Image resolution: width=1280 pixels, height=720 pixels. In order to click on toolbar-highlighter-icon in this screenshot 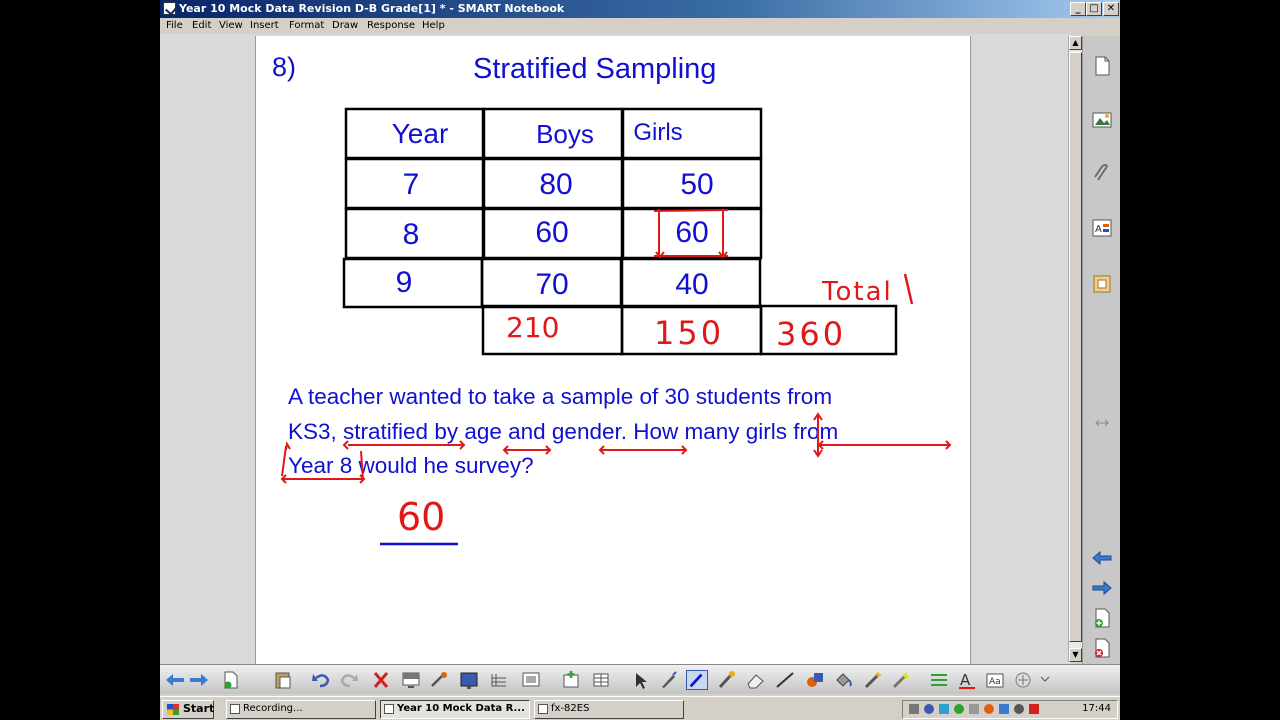, I will do `click(901, 680)`.